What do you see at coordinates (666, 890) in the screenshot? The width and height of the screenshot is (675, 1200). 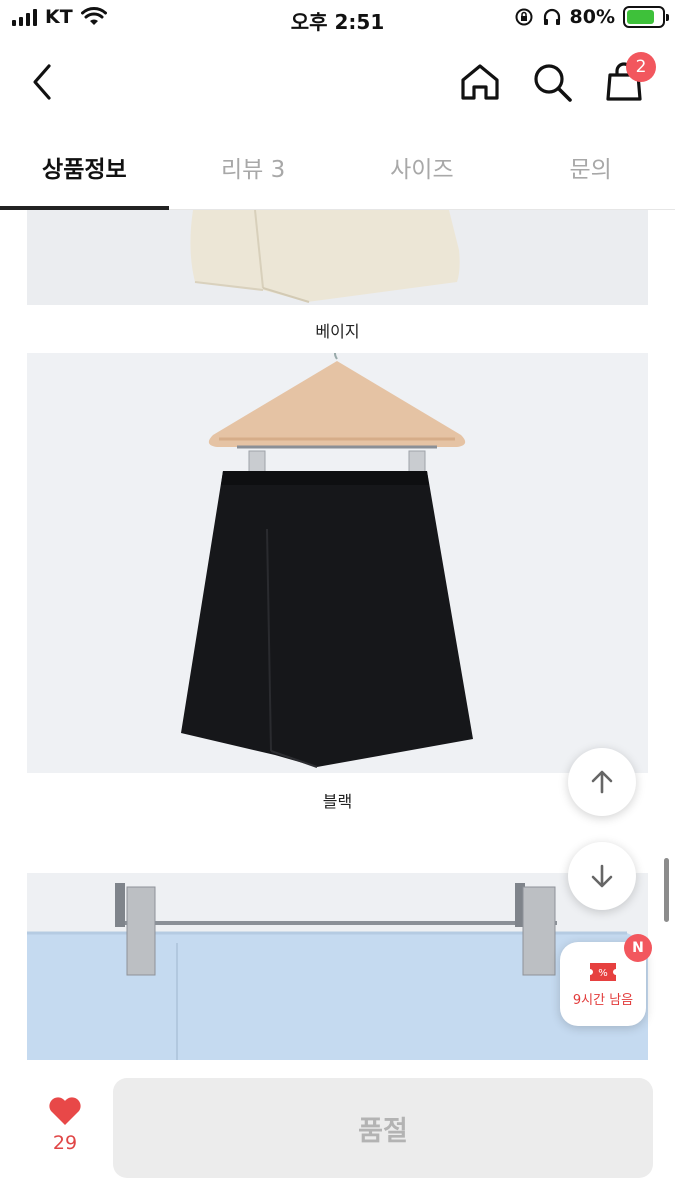 I see `scrollbar` at bounding box center [666, 890].